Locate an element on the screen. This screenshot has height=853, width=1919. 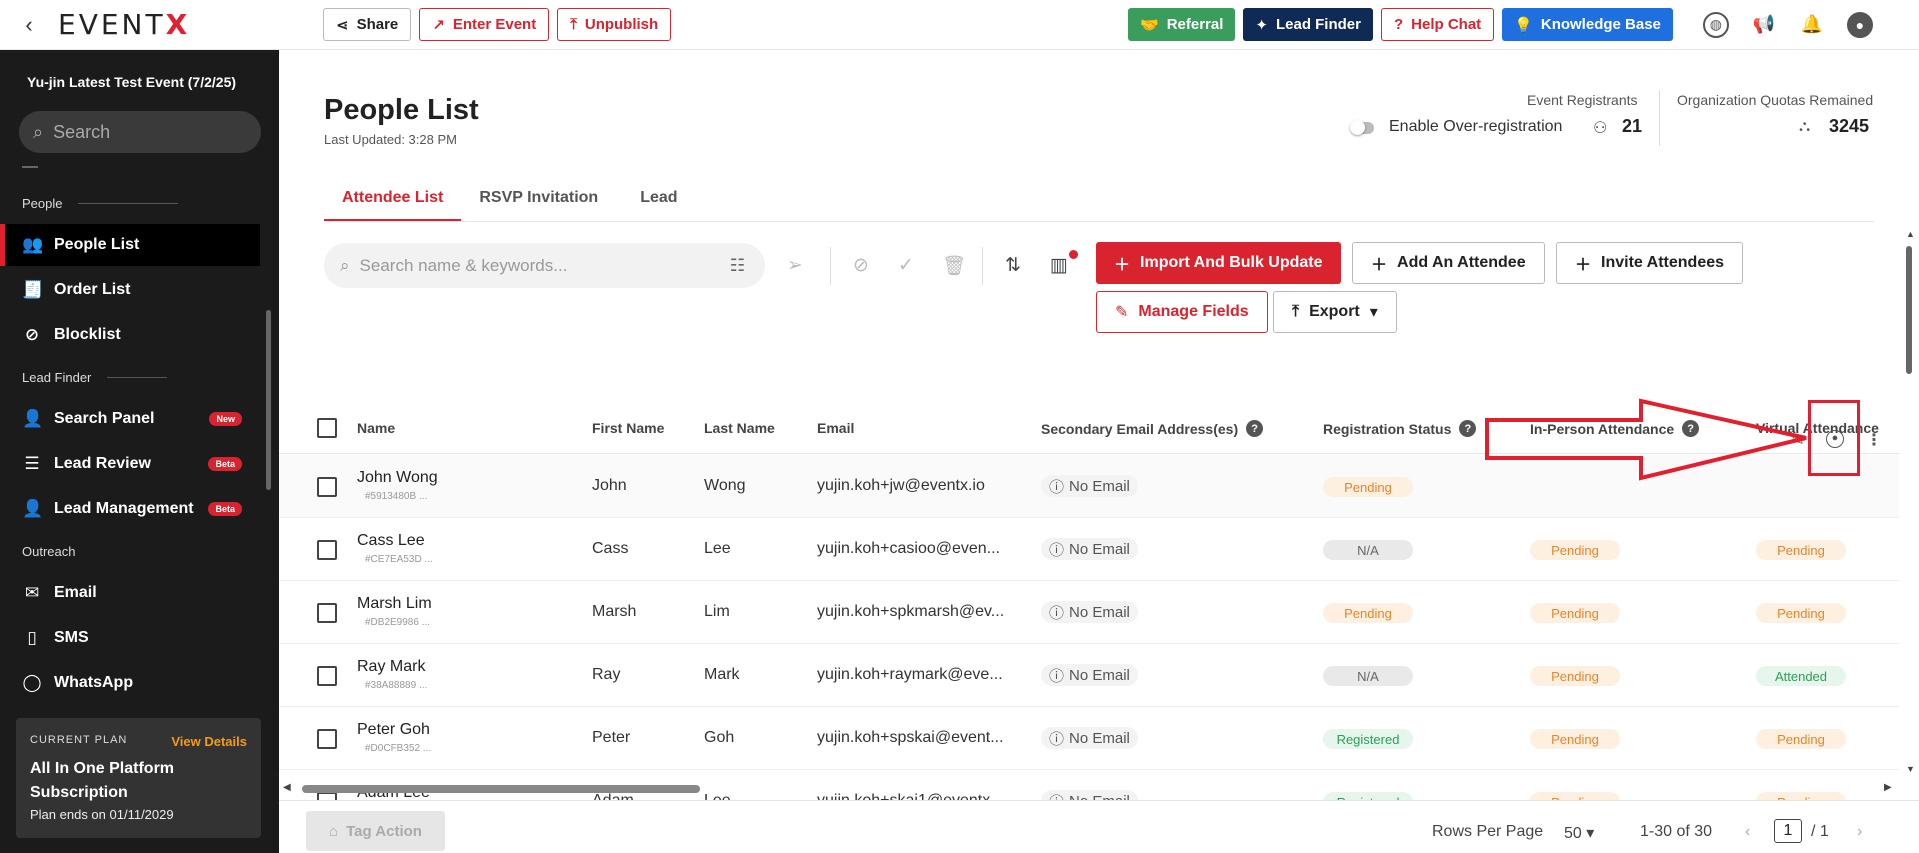
col-first-name: First Name is located at coordinates (628, 428).